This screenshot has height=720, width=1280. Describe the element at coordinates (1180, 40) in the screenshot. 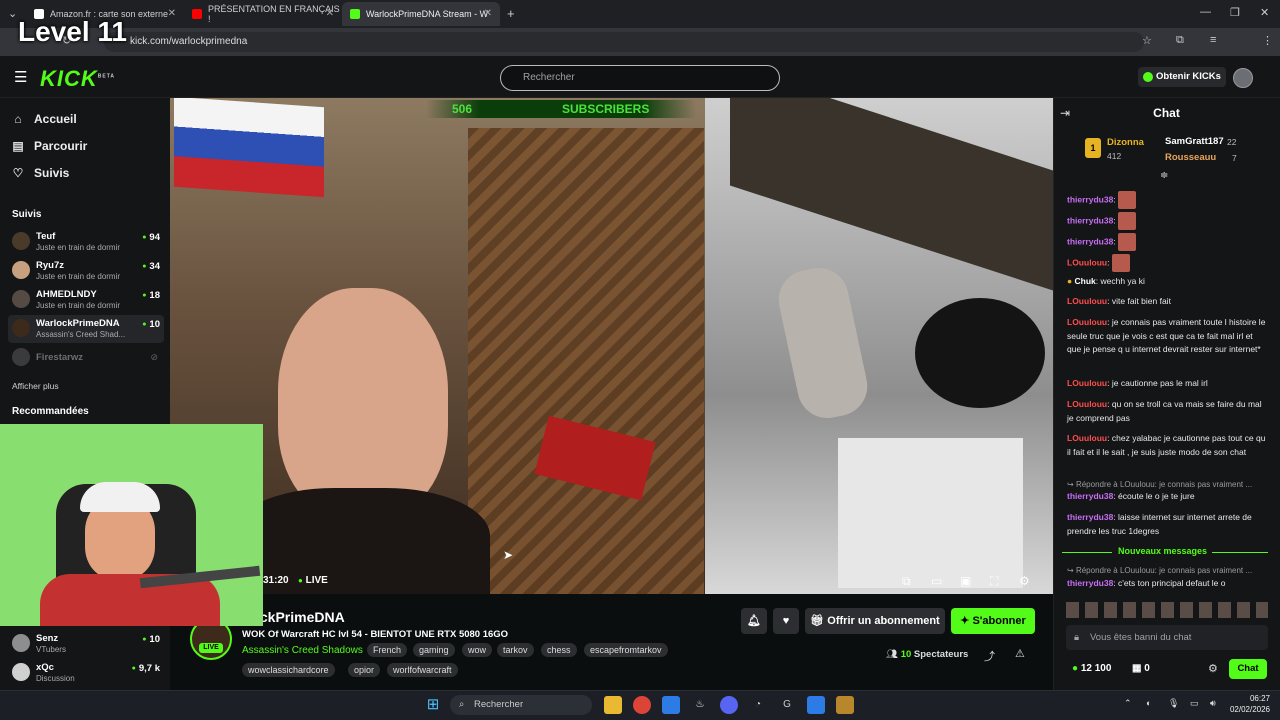

I see `extensions-icon: ⧉` at that location.